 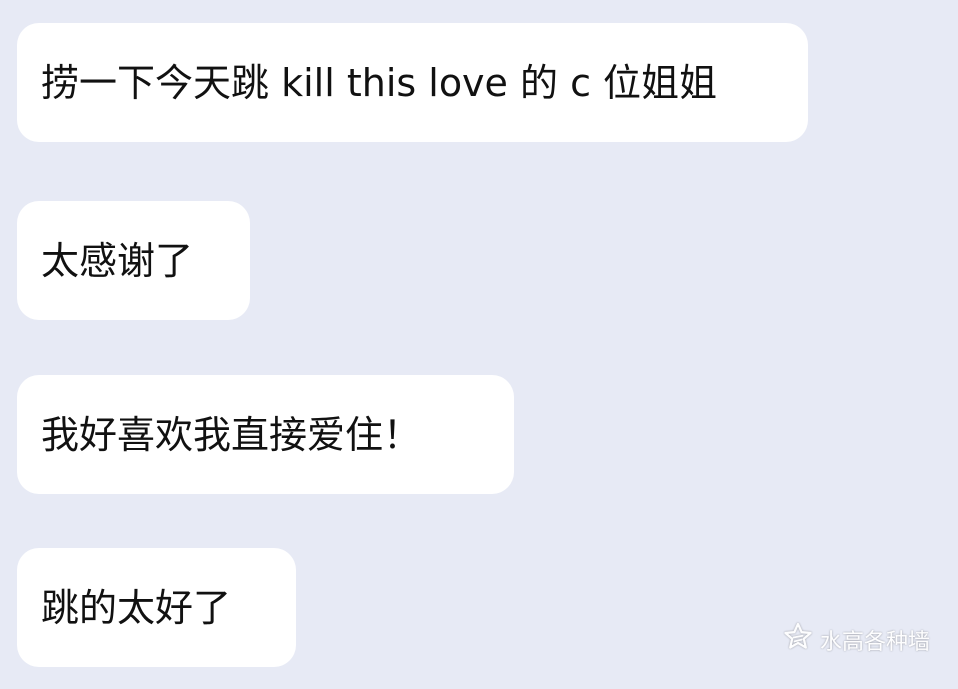 I want to click on message-text: 太感谢了, so click(x=117, y=260).